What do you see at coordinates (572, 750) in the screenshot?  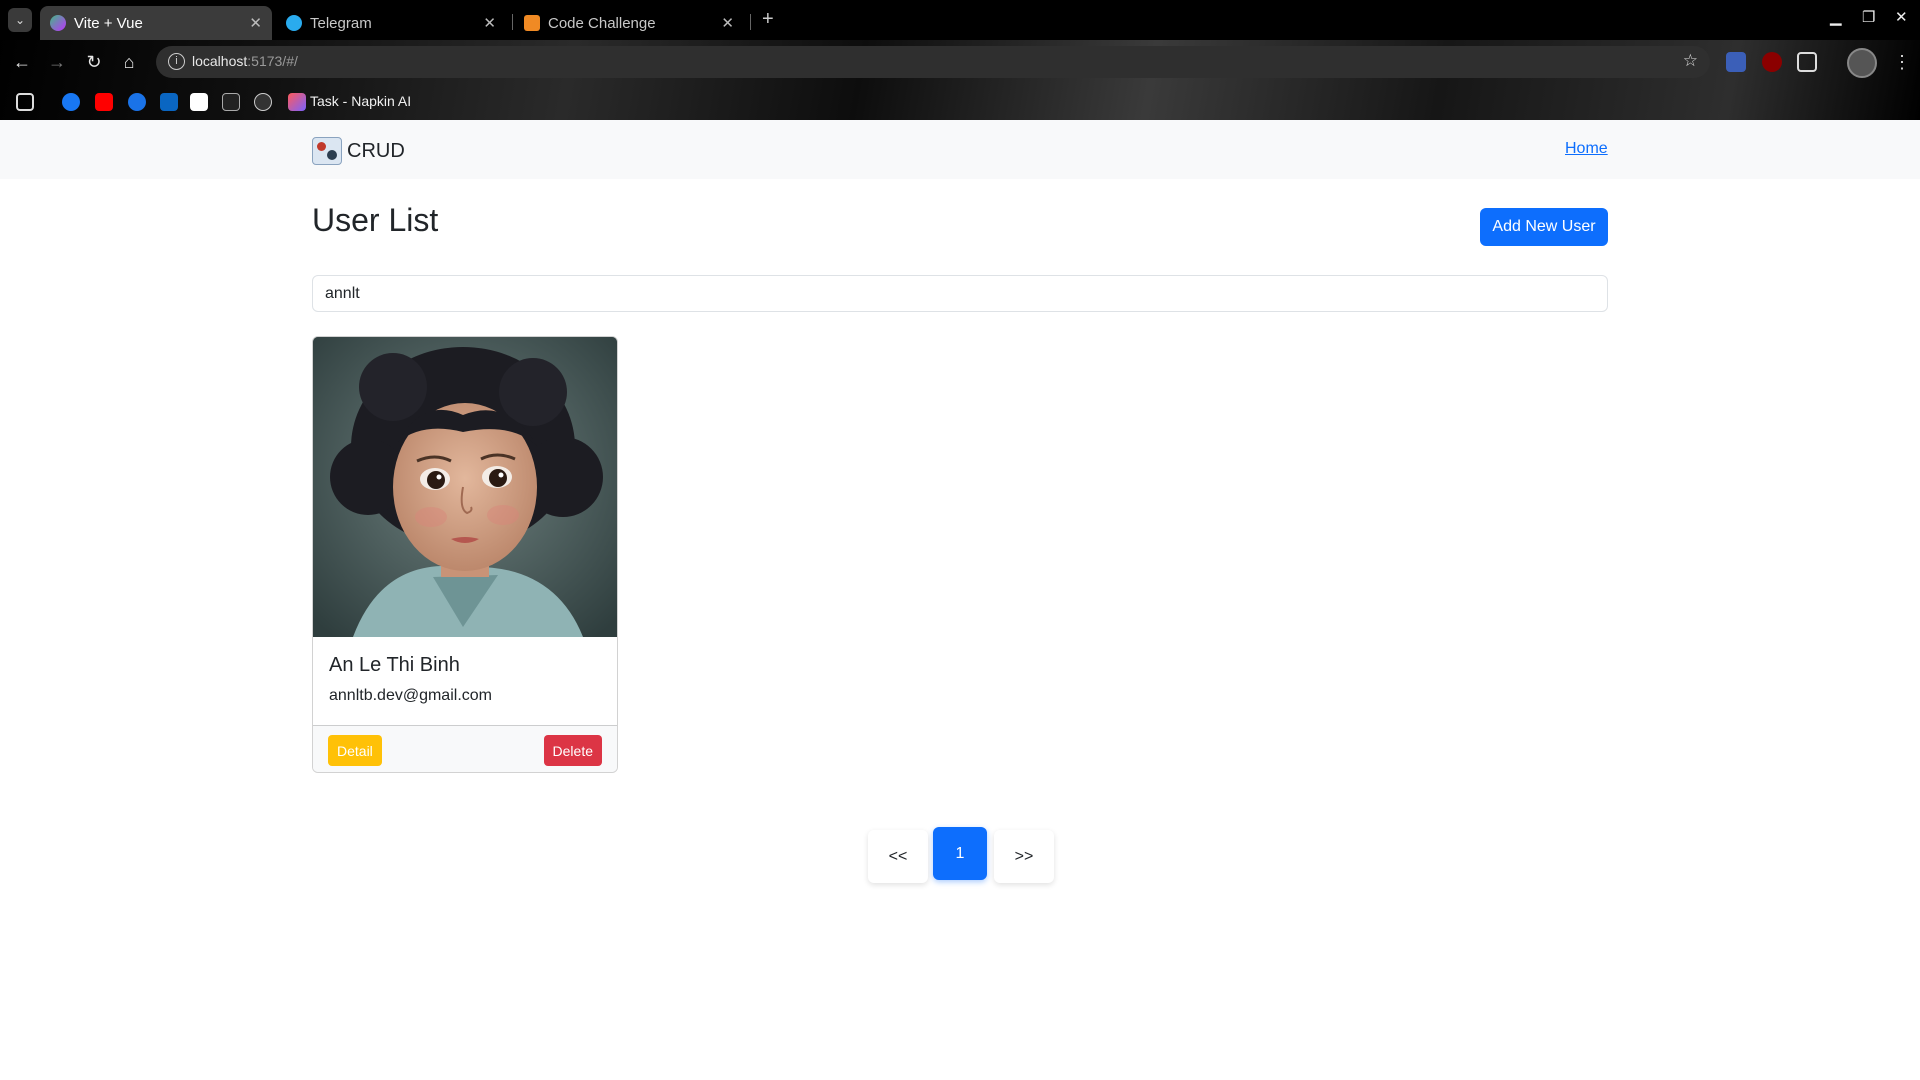 I see `delete-button: Delete` at bounding box center [572, 750].